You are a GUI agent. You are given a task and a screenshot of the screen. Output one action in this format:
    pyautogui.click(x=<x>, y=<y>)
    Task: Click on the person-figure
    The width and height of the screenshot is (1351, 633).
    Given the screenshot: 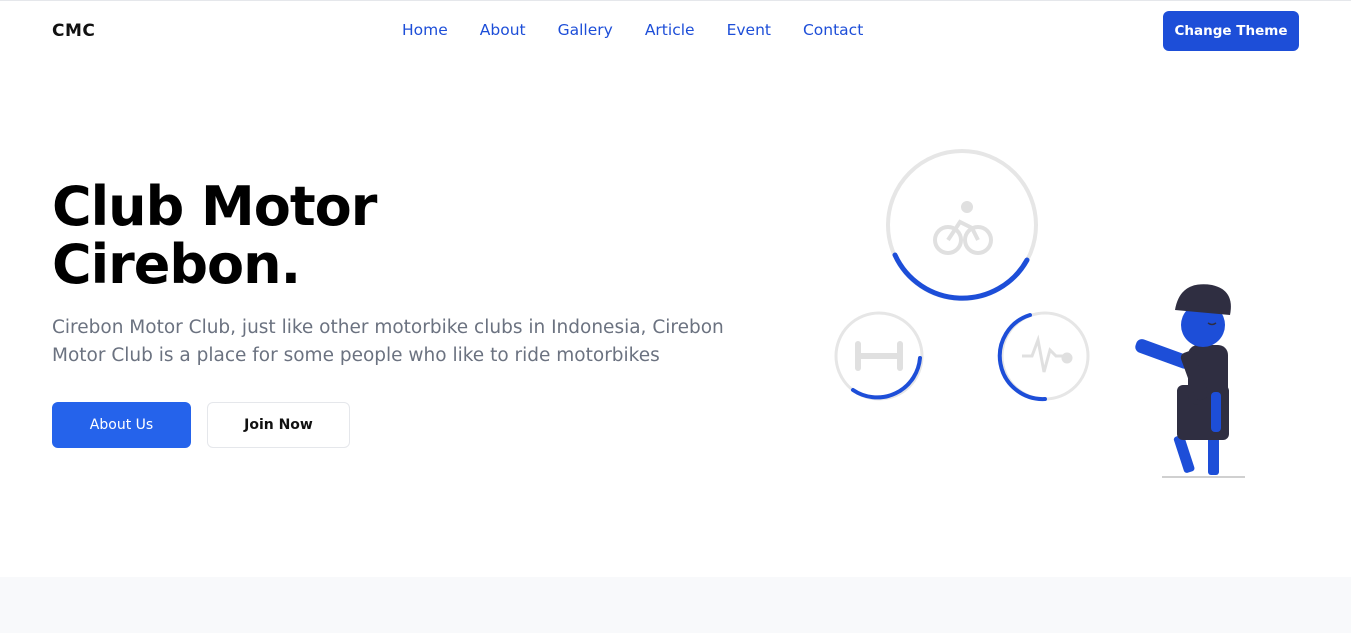 What is the action you would take?
    pyautogui.click(x=1190, y=381)
    